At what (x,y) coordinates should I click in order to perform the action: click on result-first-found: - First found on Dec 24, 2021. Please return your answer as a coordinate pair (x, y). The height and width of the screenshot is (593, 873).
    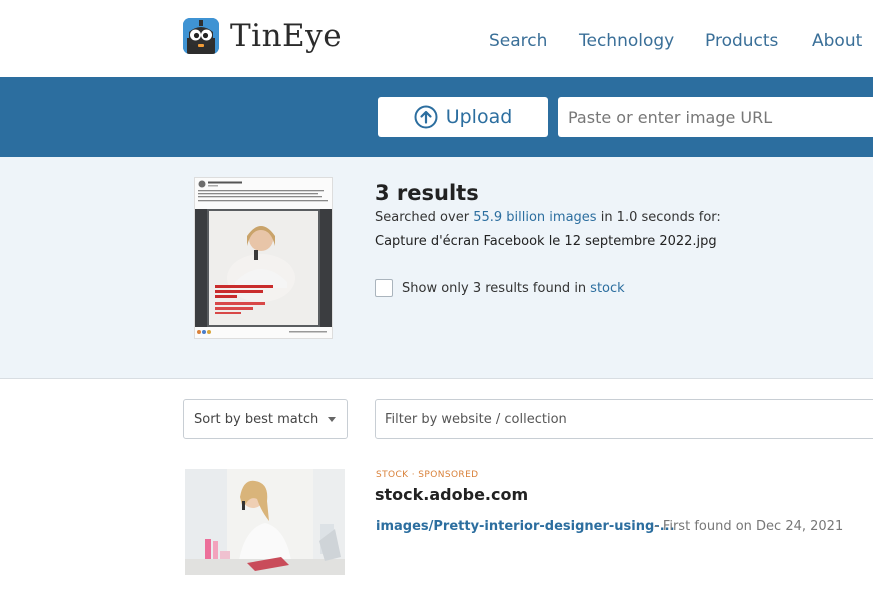
    Looking at the image, I should click on (749, 526).